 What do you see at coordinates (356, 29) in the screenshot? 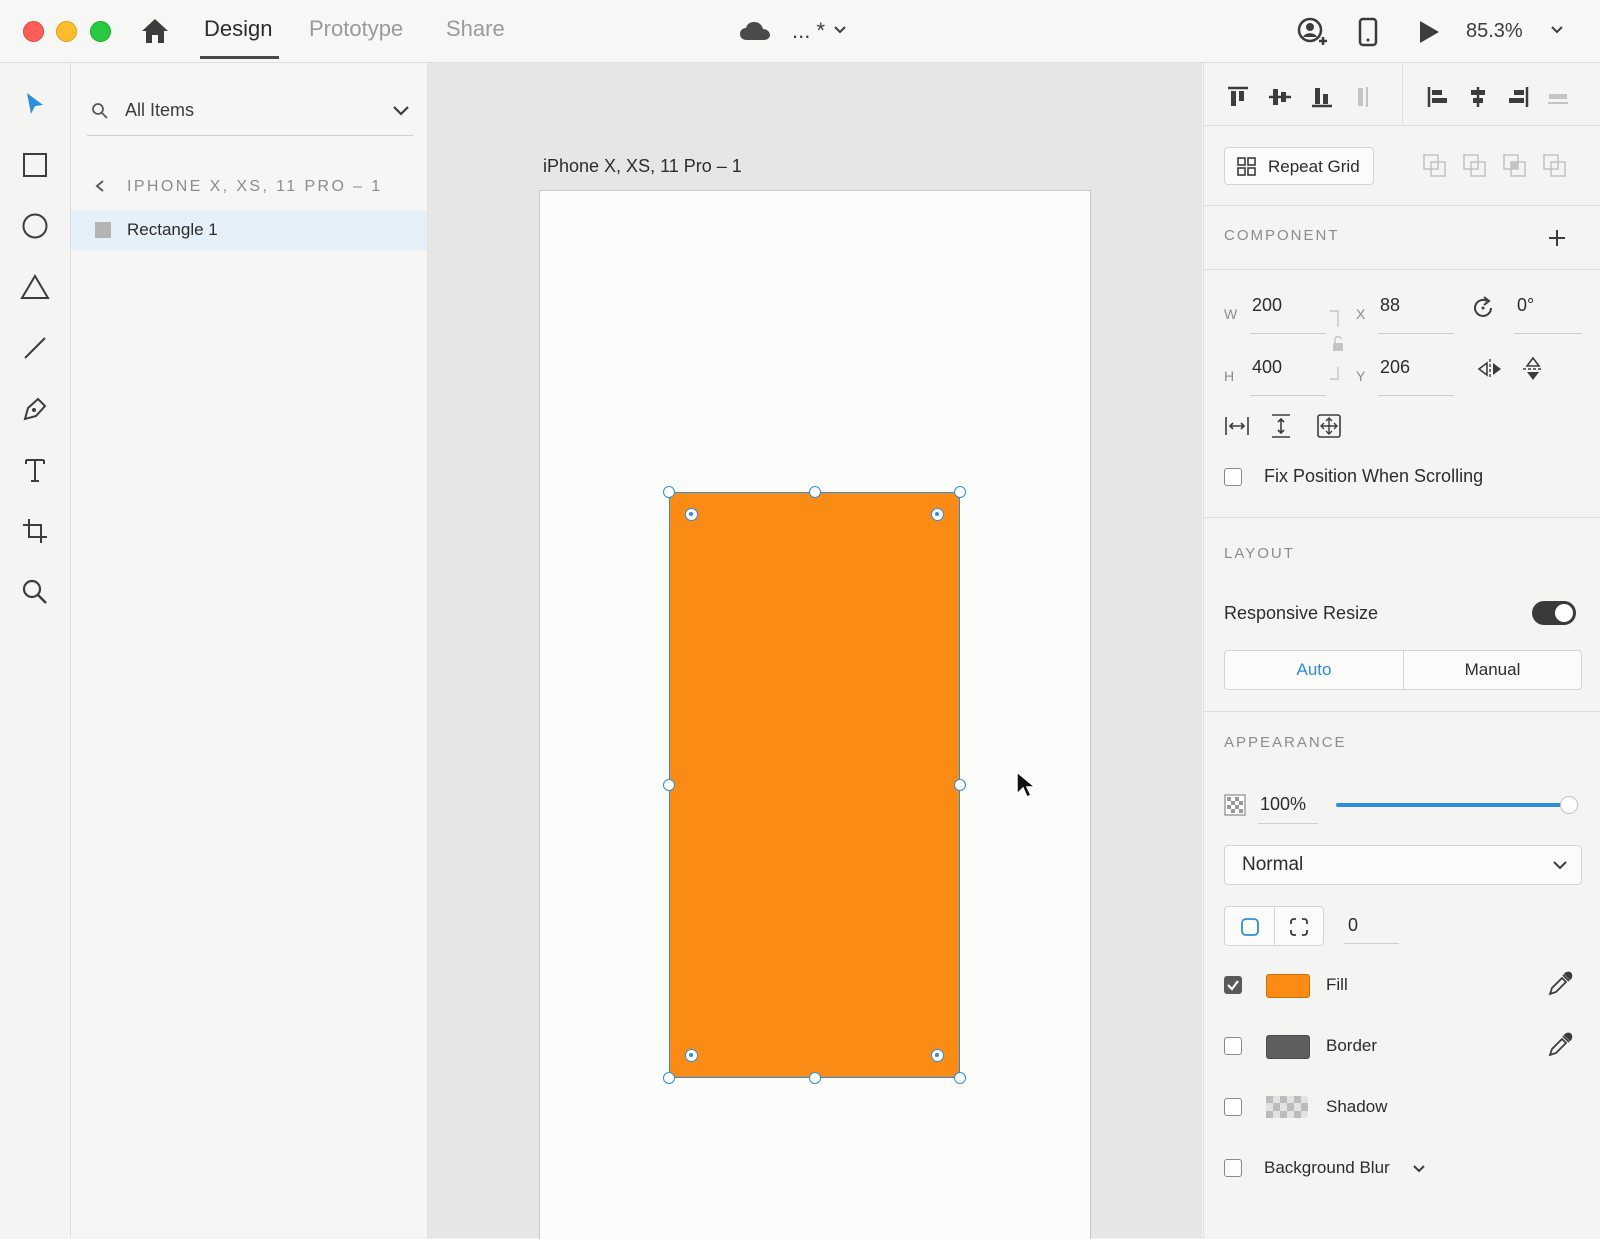
I see `tab-prototype: Prototype` at bounding box center [356, 29].